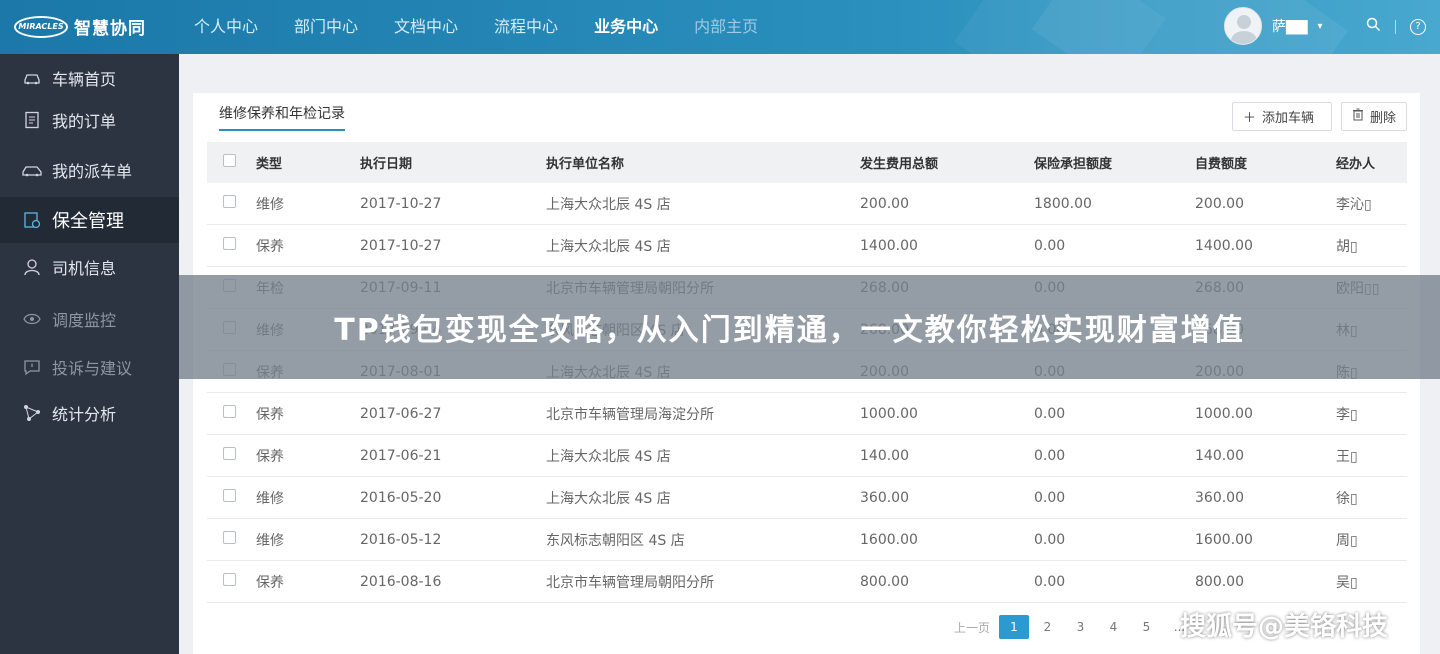 Image resolution: width=1440 pixels, height=654 pixels. I want to click on nav-department-center: 部门中心, so click(326, 27).